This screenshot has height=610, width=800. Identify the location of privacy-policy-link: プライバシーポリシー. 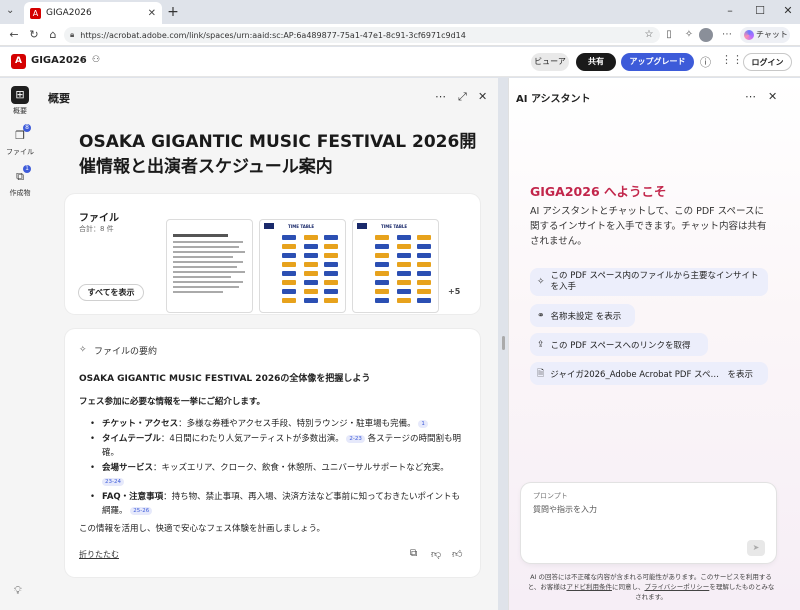
(676, 587).